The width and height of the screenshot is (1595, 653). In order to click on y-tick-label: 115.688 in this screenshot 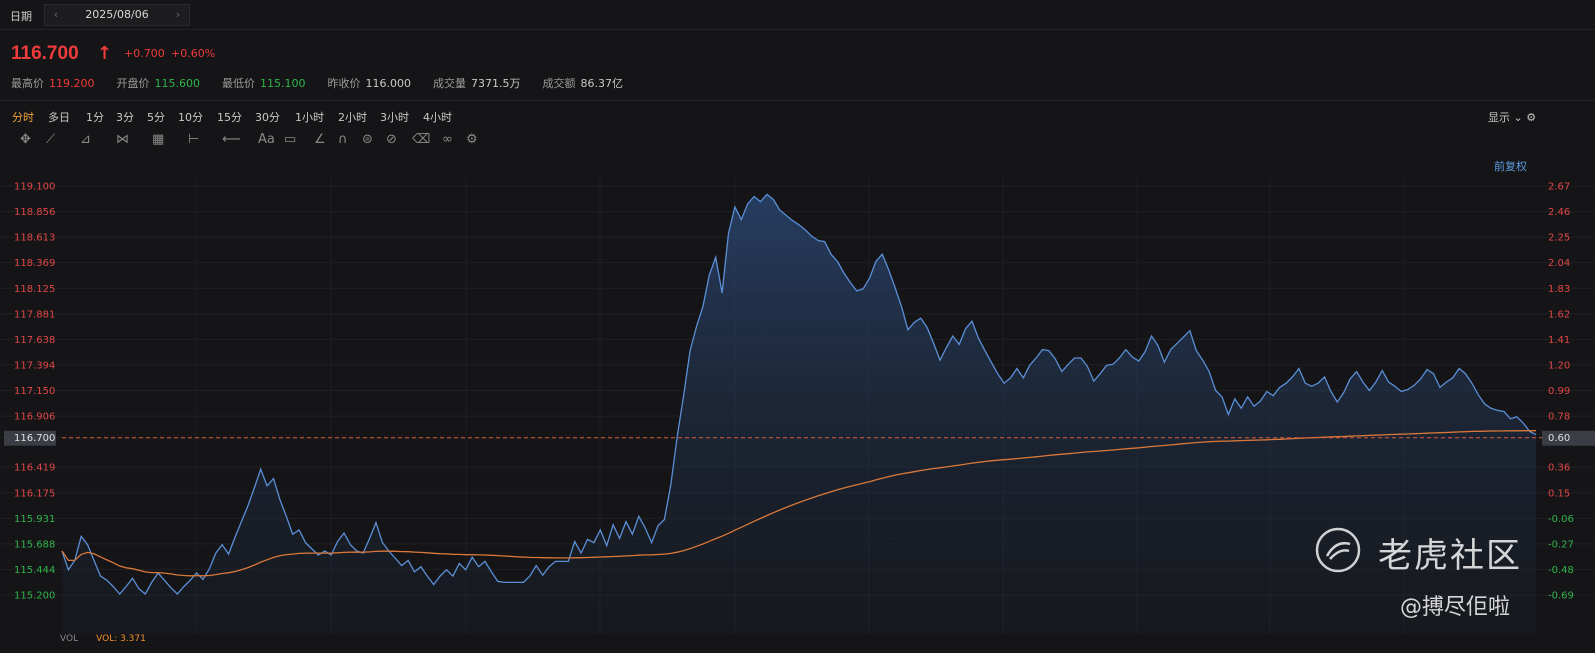, I will do `click(34, 544)`.